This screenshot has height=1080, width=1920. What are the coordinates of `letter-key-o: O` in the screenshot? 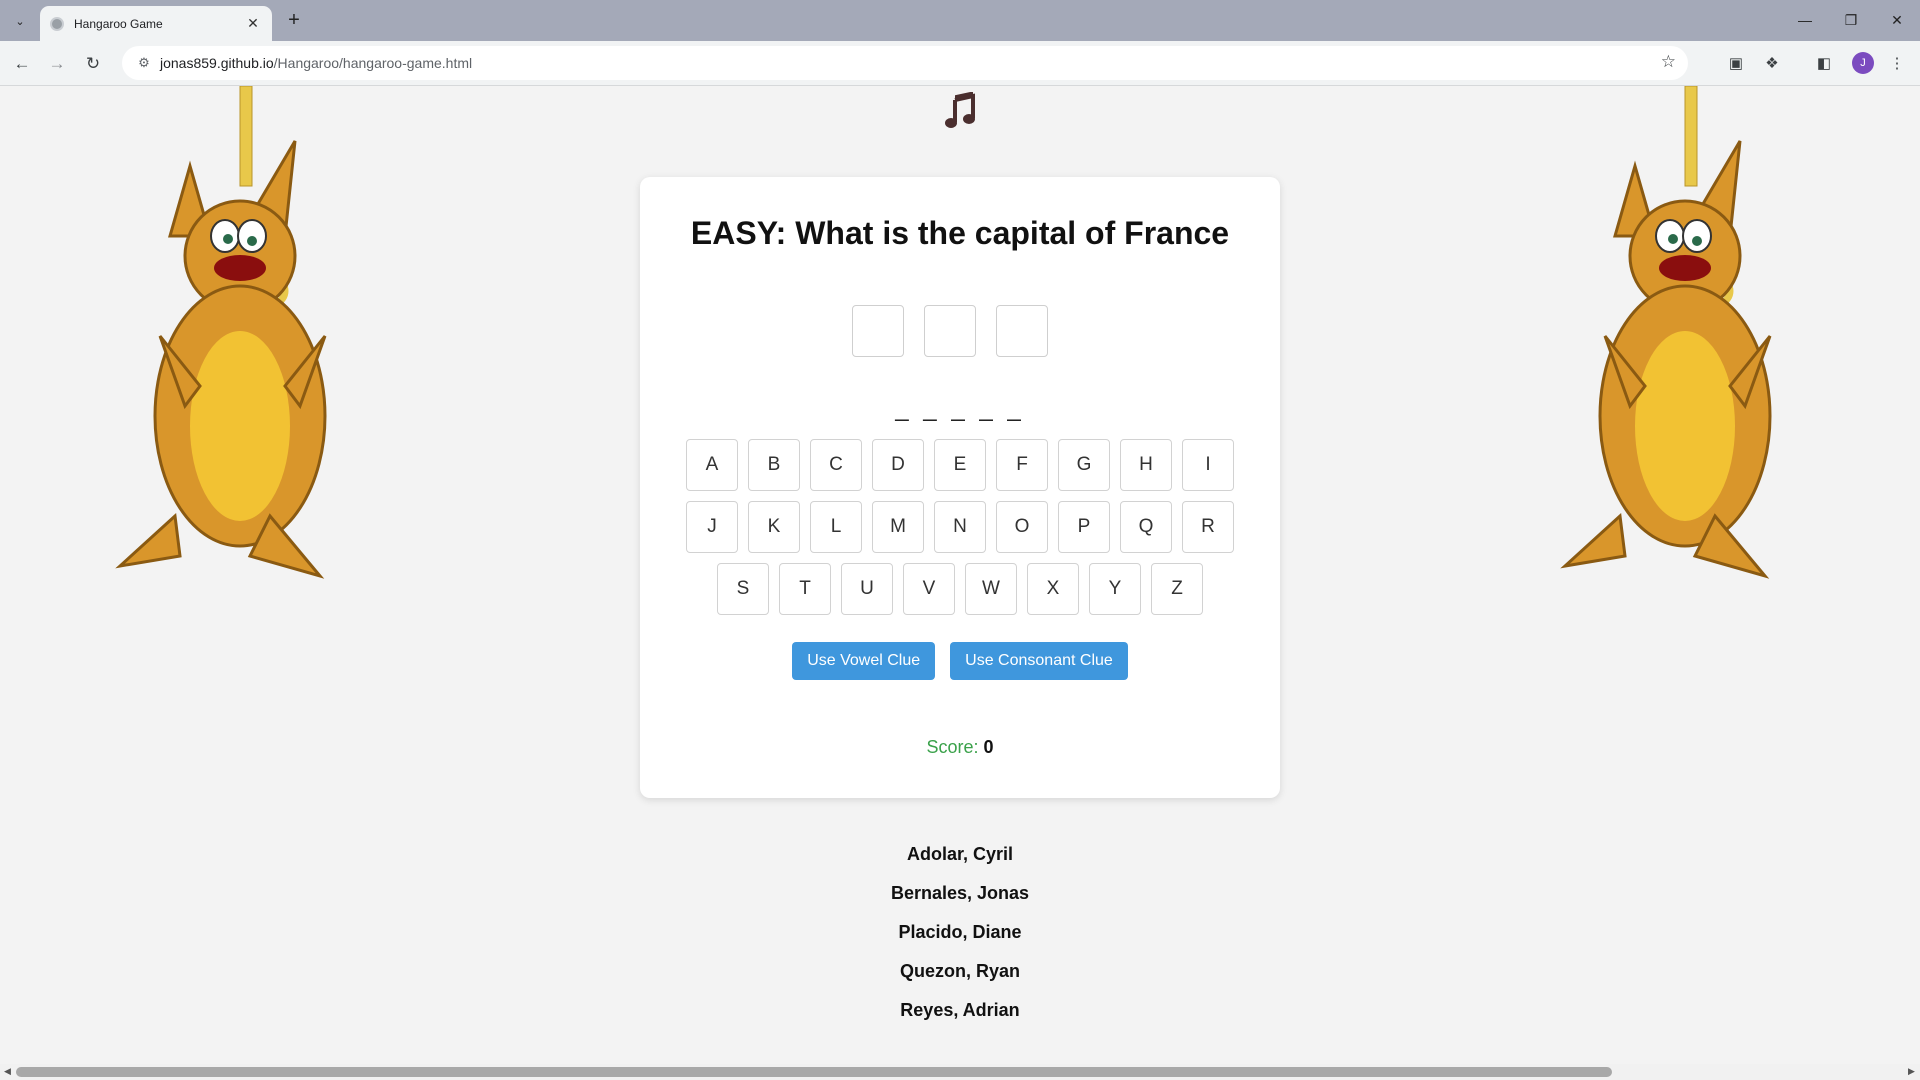 It's located at (1022, 527).